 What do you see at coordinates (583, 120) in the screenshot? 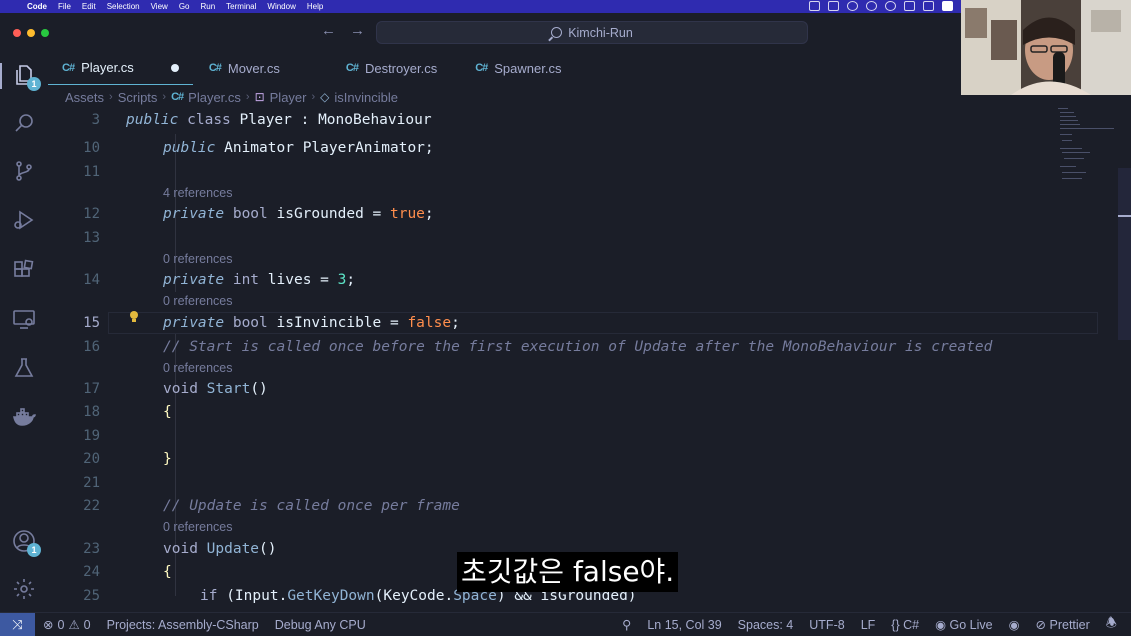
I see `code-line: 3 public class Player : MonoBehaviour` at bounding box center [583, 120].